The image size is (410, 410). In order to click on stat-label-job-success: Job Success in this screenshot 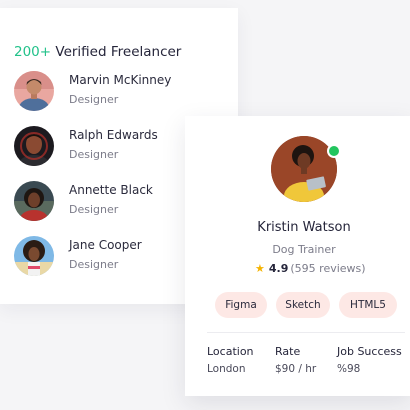, I will do `click(369, 351)`.